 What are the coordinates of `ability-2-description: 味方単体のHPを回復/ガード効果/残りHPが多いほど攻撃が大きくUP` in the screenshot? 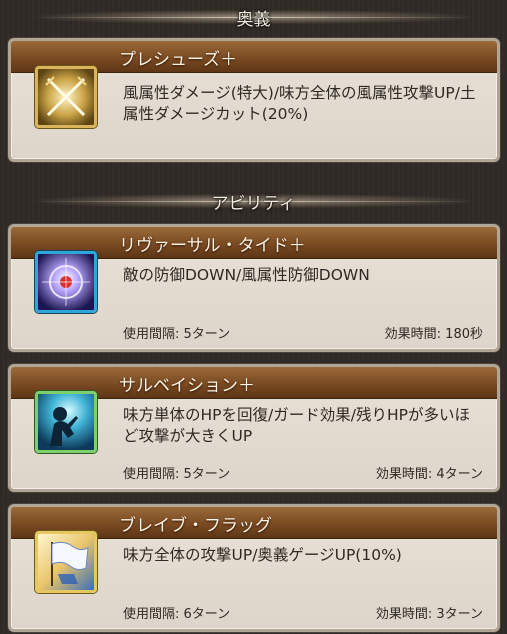 It's located at (296, 425).